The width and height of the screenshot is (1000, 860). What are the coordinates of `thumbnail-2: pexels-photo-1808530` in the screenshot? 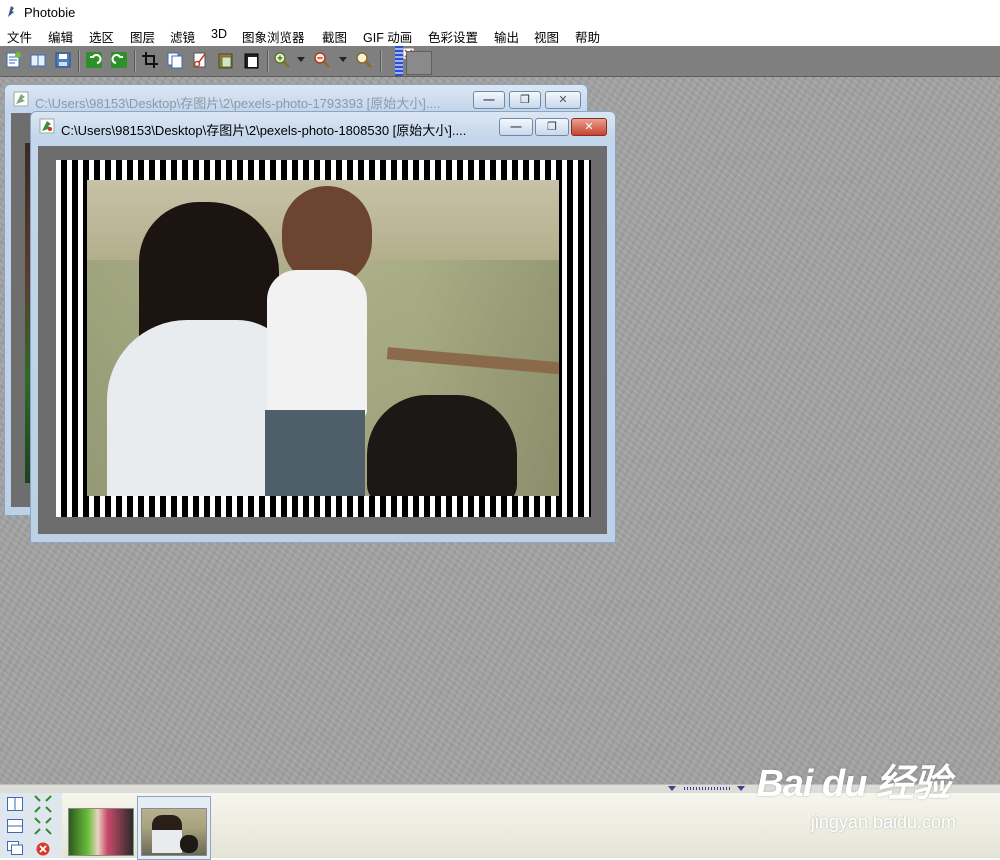 It's located at (174, 832).